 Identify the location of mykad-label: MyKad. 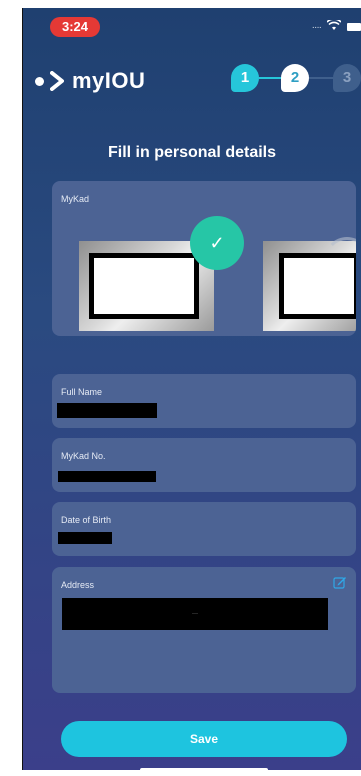
(75, 199).